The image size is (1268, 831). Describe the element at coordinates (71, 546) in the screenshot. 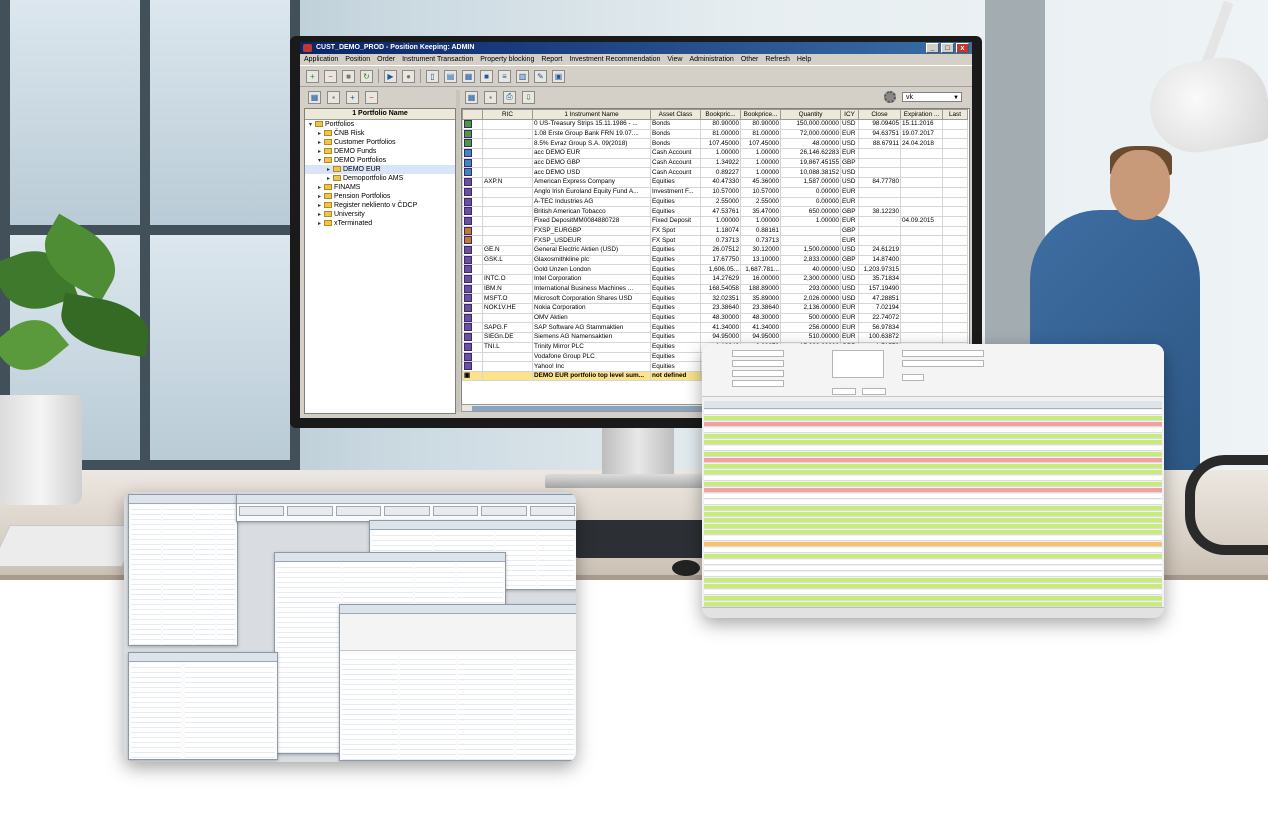

I see `notebook` at that location.